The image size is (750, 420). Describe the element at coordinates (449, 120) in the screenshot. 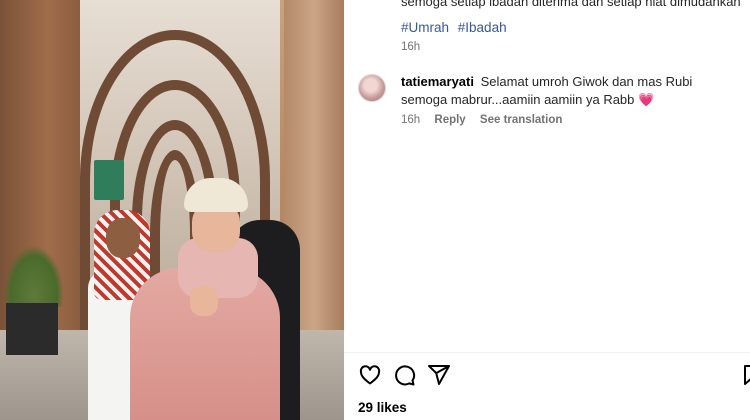

I see `reply-button: Reply` at that location.